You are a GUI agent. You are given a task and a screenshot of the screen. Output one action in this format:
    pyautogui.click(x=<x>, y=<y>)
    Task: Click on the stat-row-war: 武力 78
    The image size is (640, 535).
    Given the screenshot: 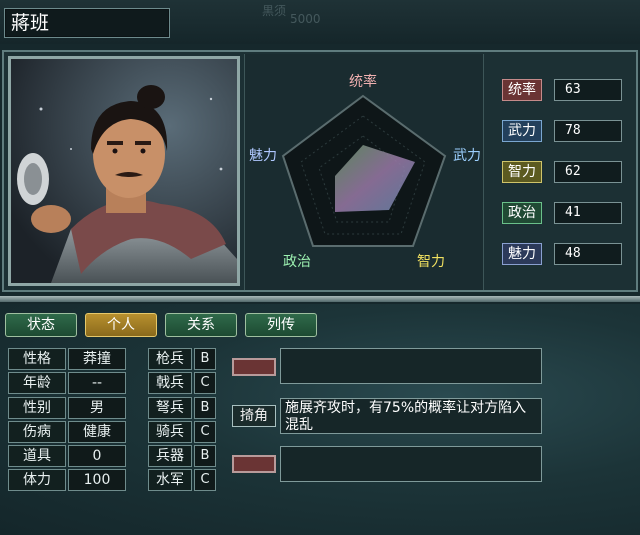 What is the action you would take?
    pyautogui.click(x=562, y=131)
    